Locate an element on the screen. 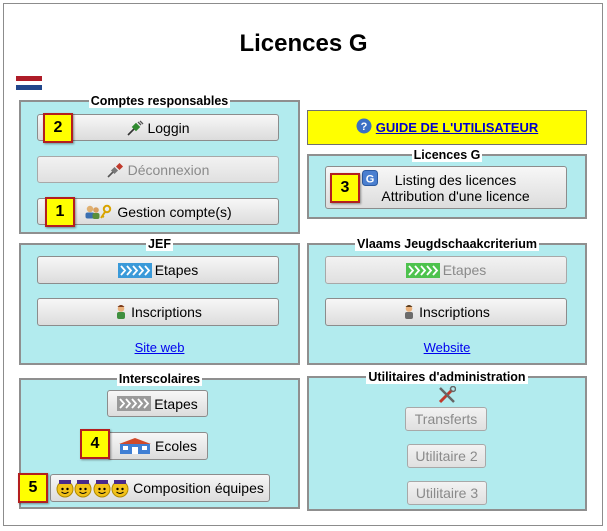 This screenshot has width=607, height=531. vjk-etapes-label: Etapes is located at coordinates (464, 270).